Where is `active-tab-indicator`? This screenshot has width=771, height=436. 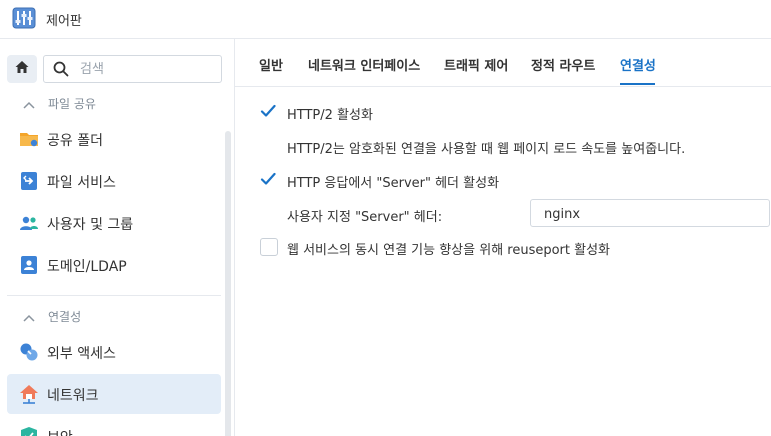
active-tab-indicator is located at coordinates (637, 84).